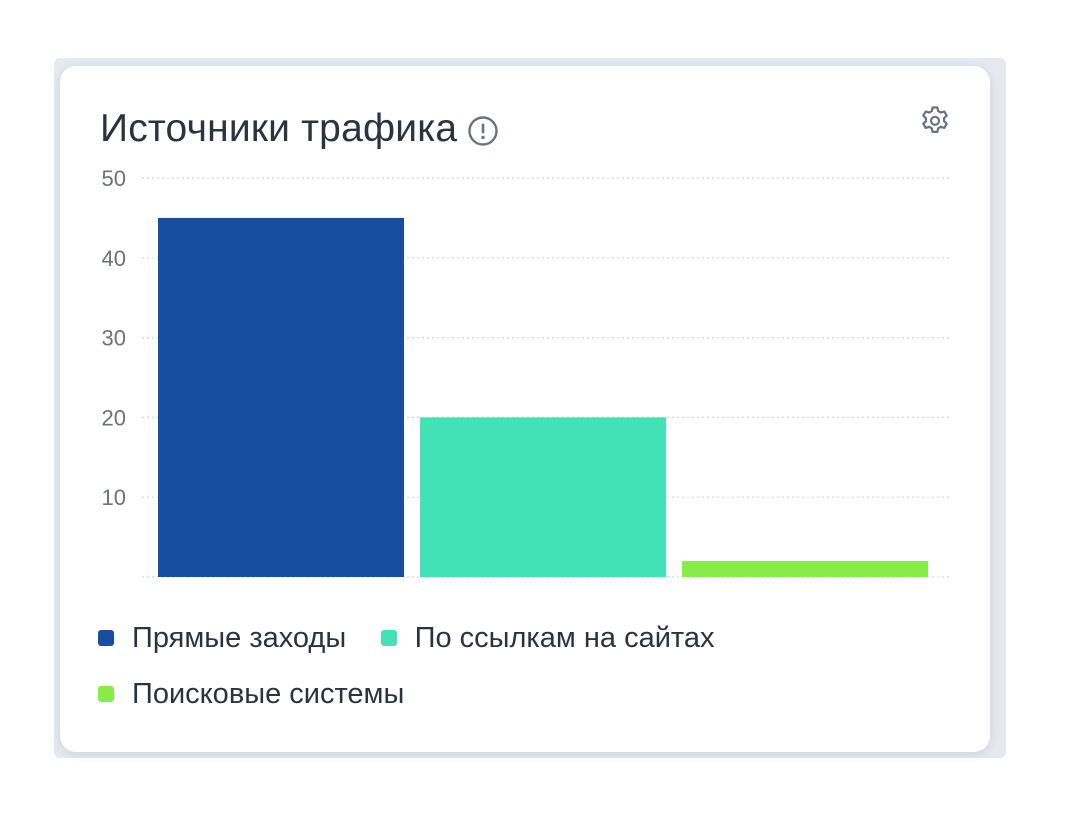 The image size is (1065, 813). I want to click on y-tick-label: 50, so click(114, 178).